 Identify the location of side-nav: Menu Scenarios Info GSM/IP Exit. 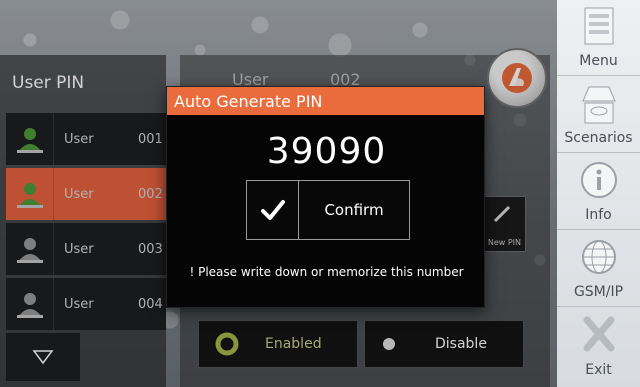
(598, 193).